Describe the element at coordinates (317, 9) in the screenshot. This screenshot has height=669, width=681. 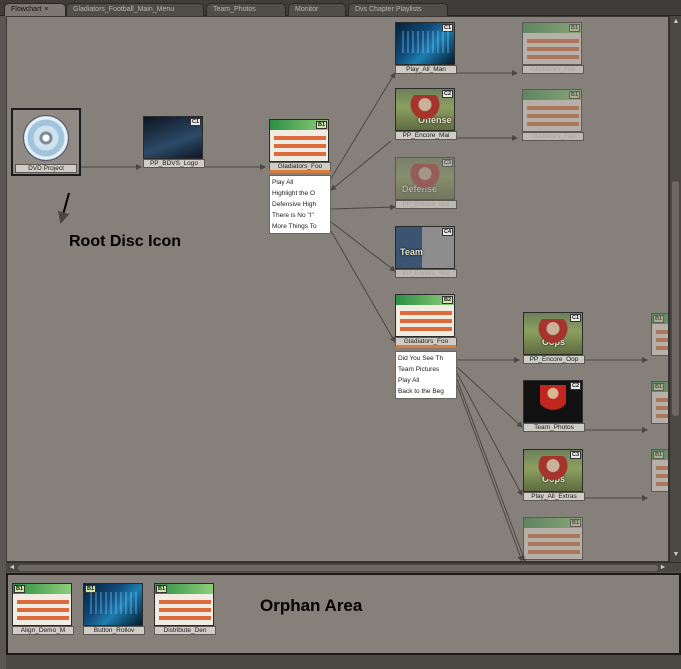
I see `tab-monitor: Monitor` at that location.